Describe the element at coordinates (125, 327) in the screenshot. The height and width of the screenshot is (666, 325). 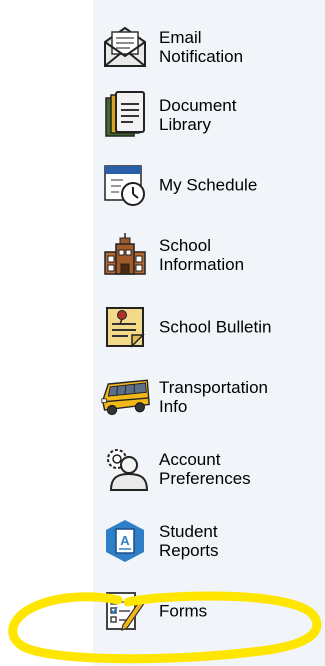
I see `bulletin-pin-icon` at that location.